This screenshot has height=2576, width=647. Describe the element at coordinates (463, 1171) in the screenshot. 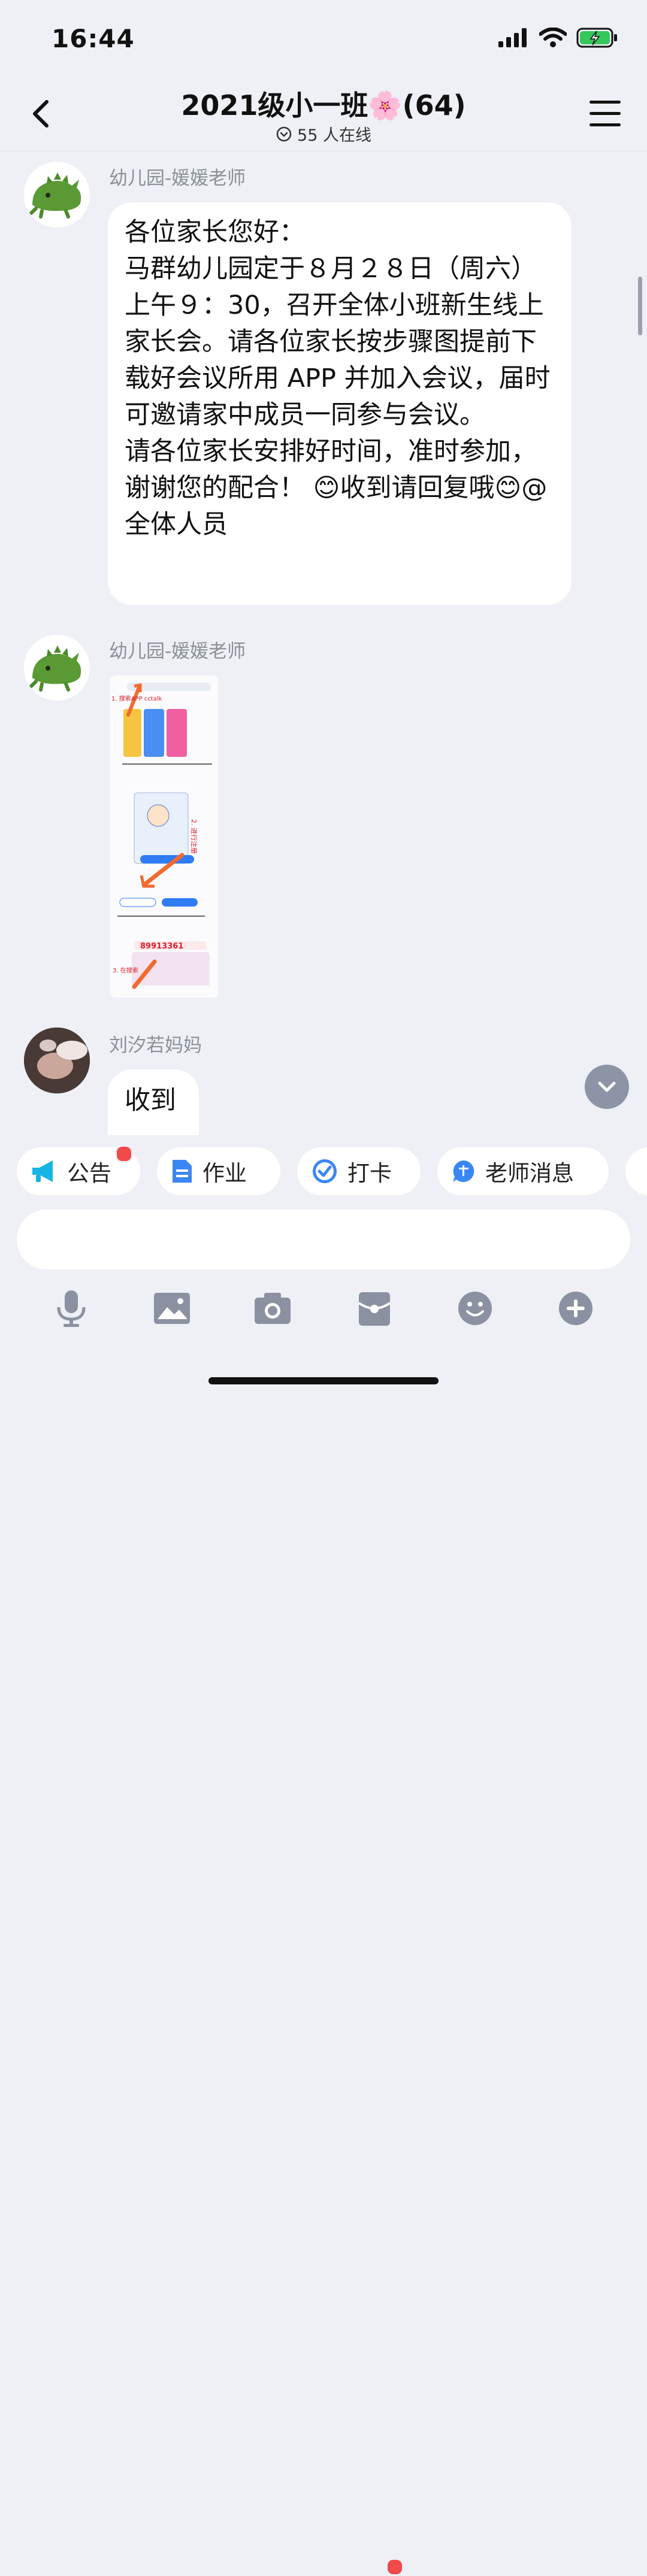

I see `teacher-icon` at that location.